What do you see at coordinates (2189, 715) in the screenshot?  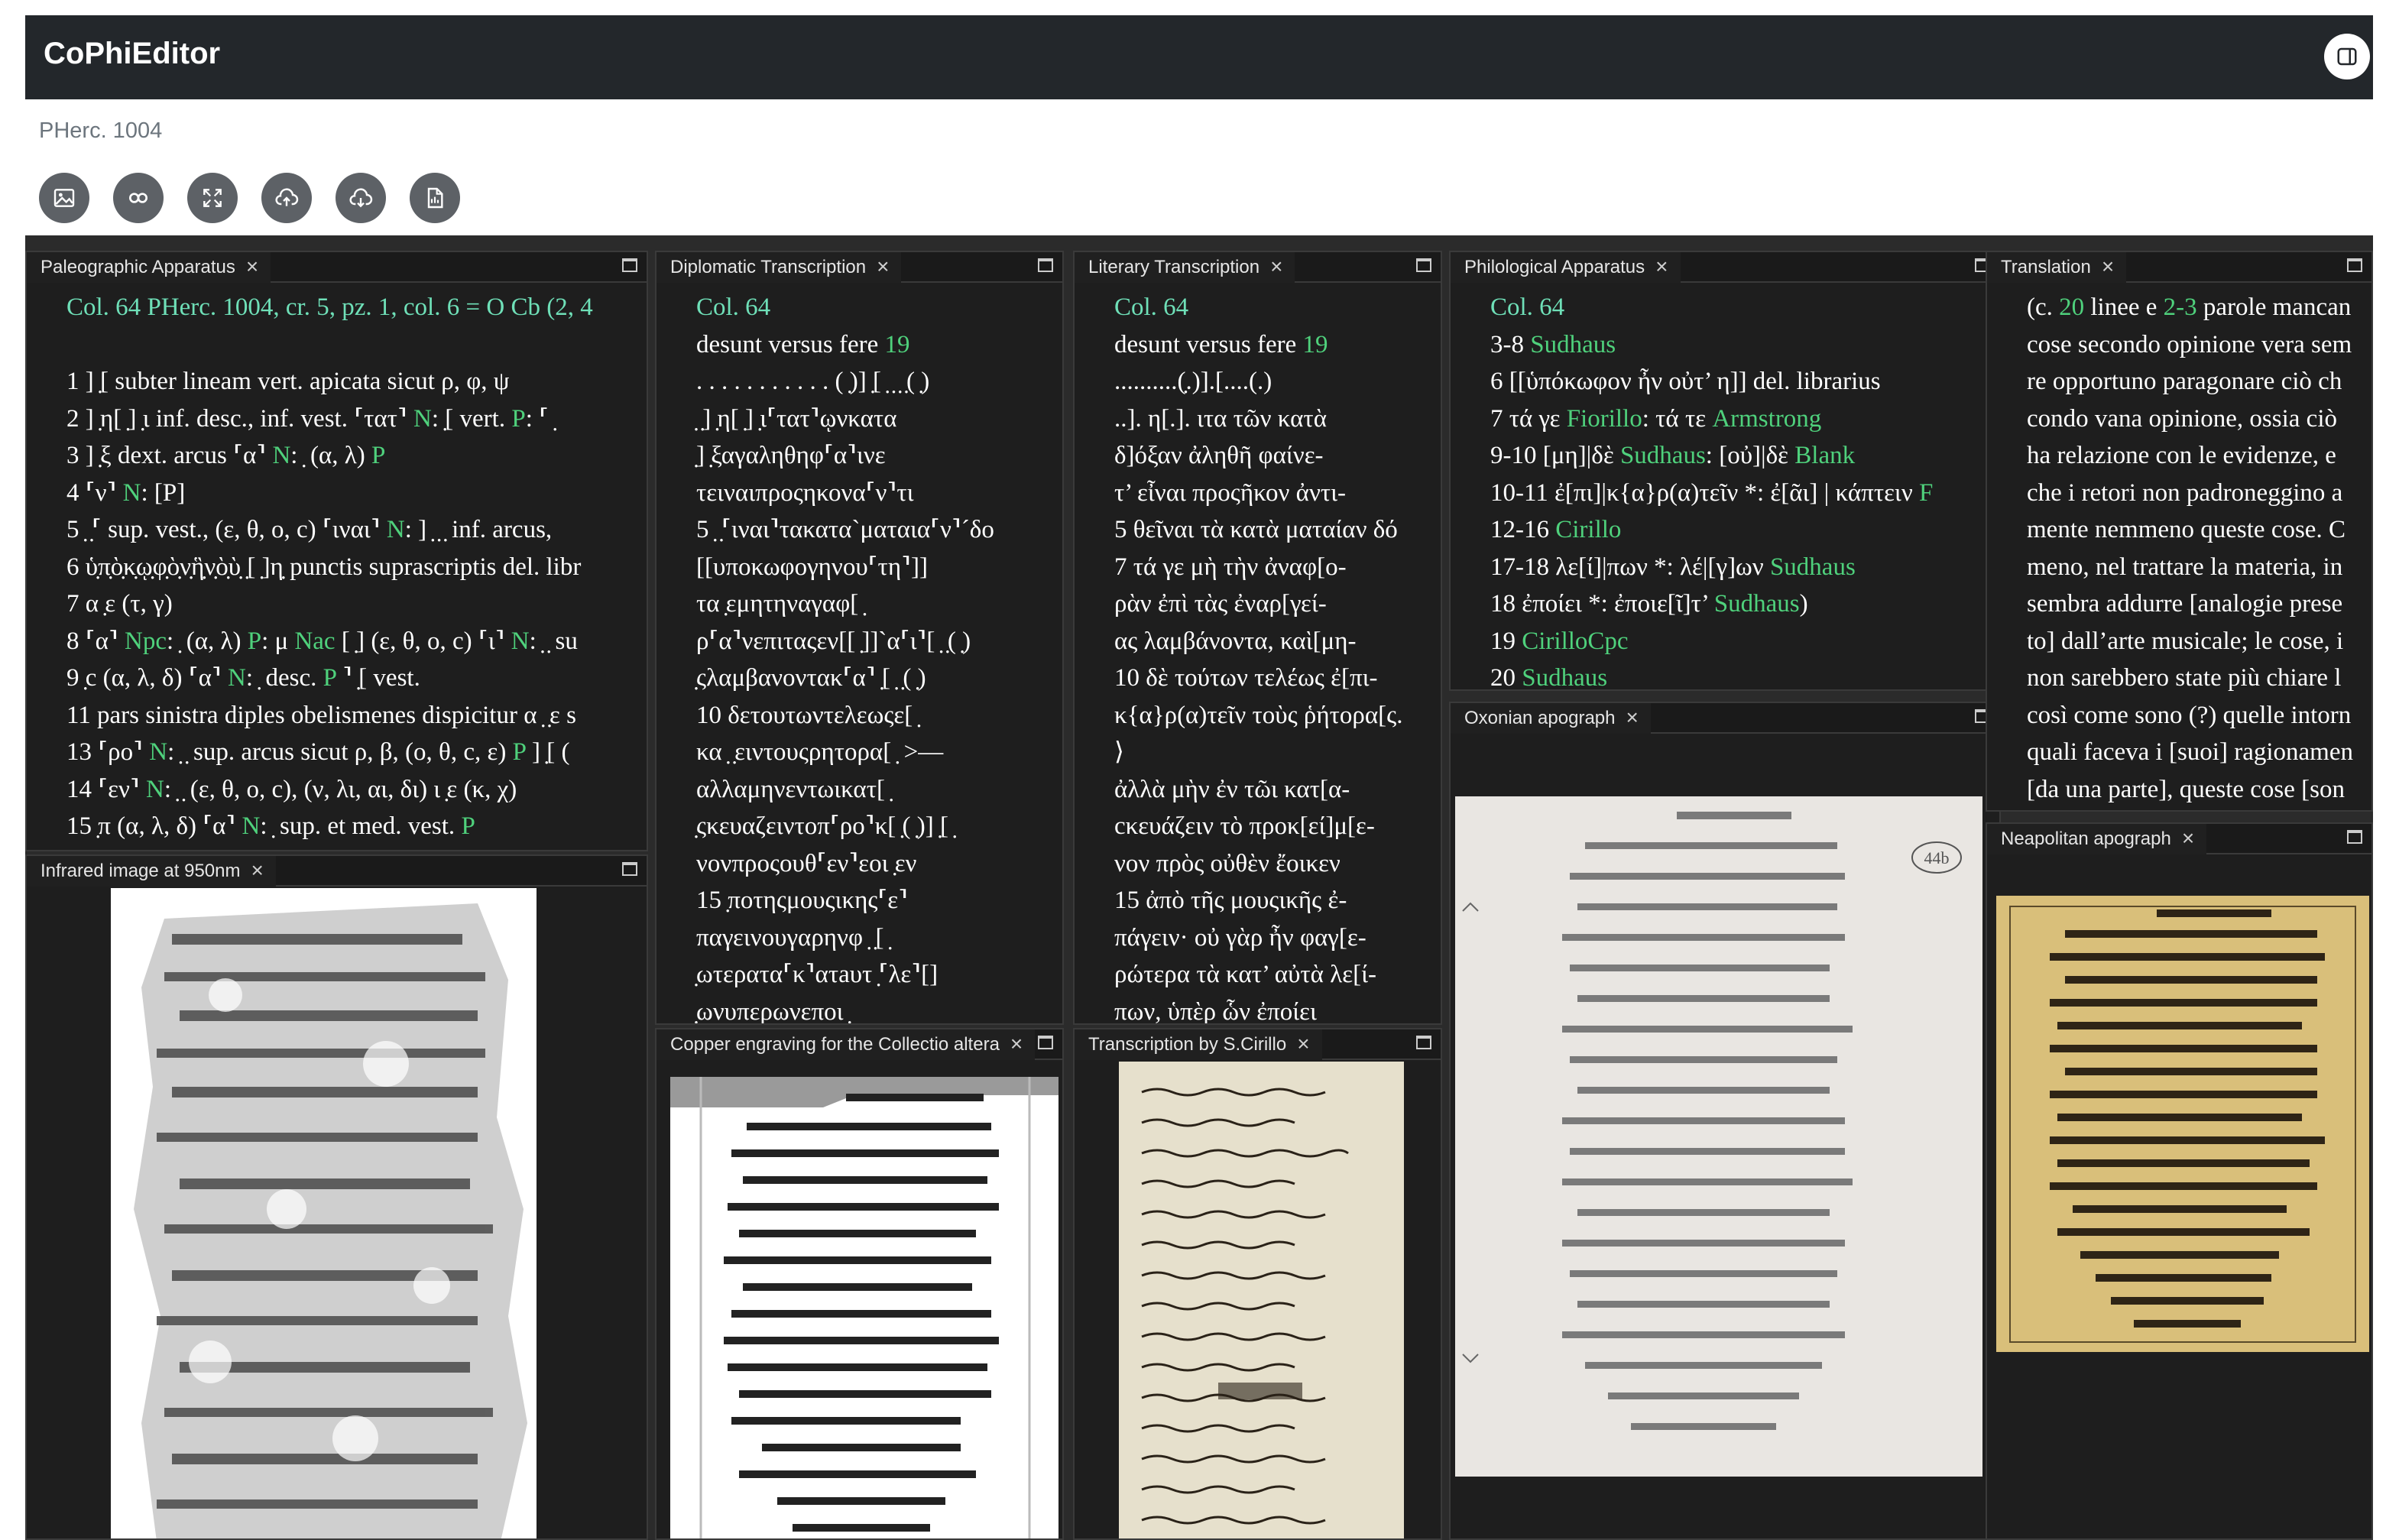 I see `translation-line: così come sono (?) quelle intorn` at bounding box center [2189, 715].